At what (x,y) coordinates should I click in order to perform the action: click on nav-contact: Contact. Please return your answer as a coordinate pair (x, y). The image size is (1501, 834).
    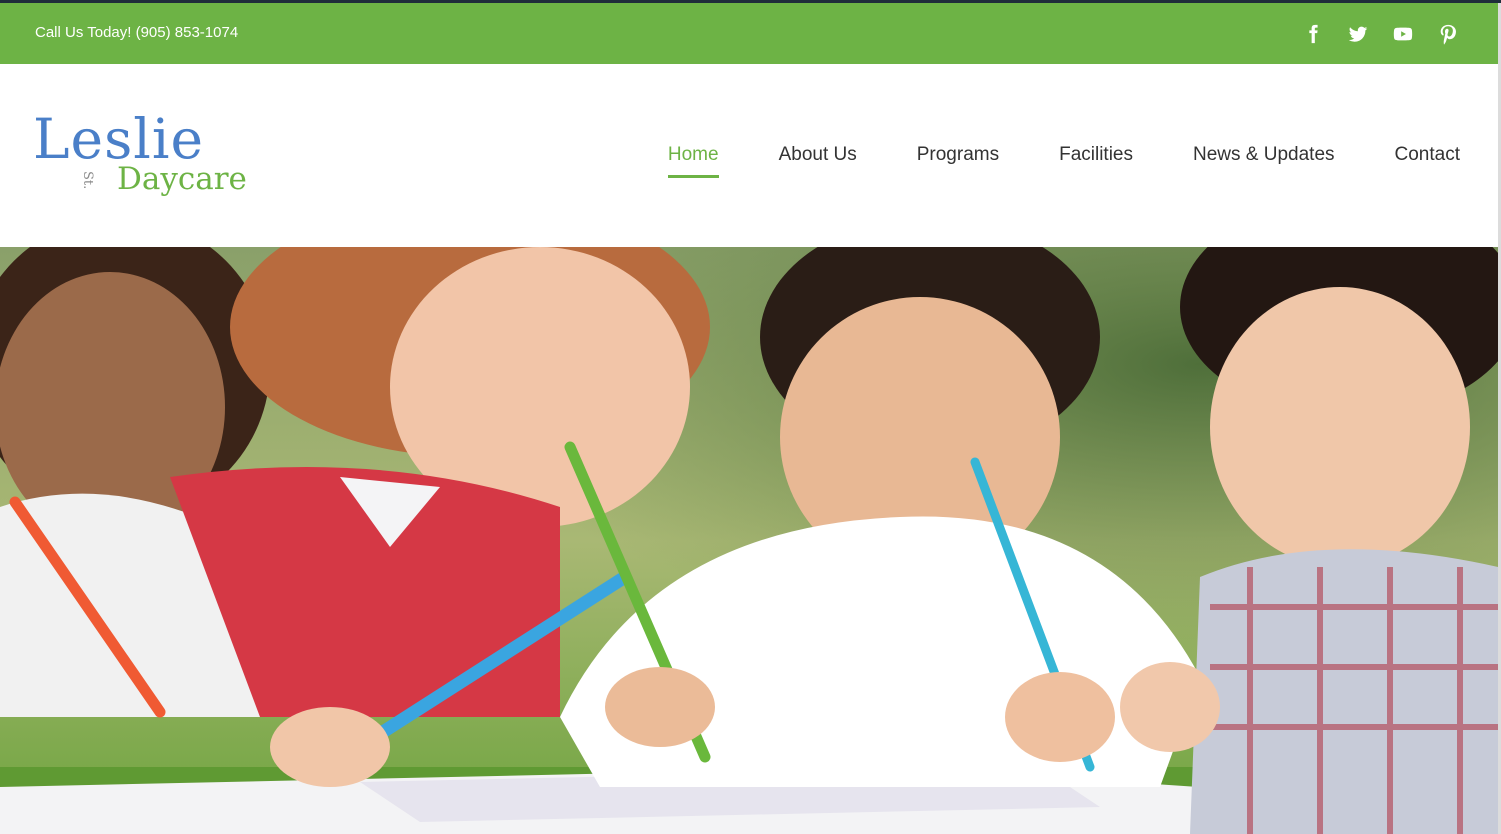
    Looking at the image, I should click on (1427, 161).